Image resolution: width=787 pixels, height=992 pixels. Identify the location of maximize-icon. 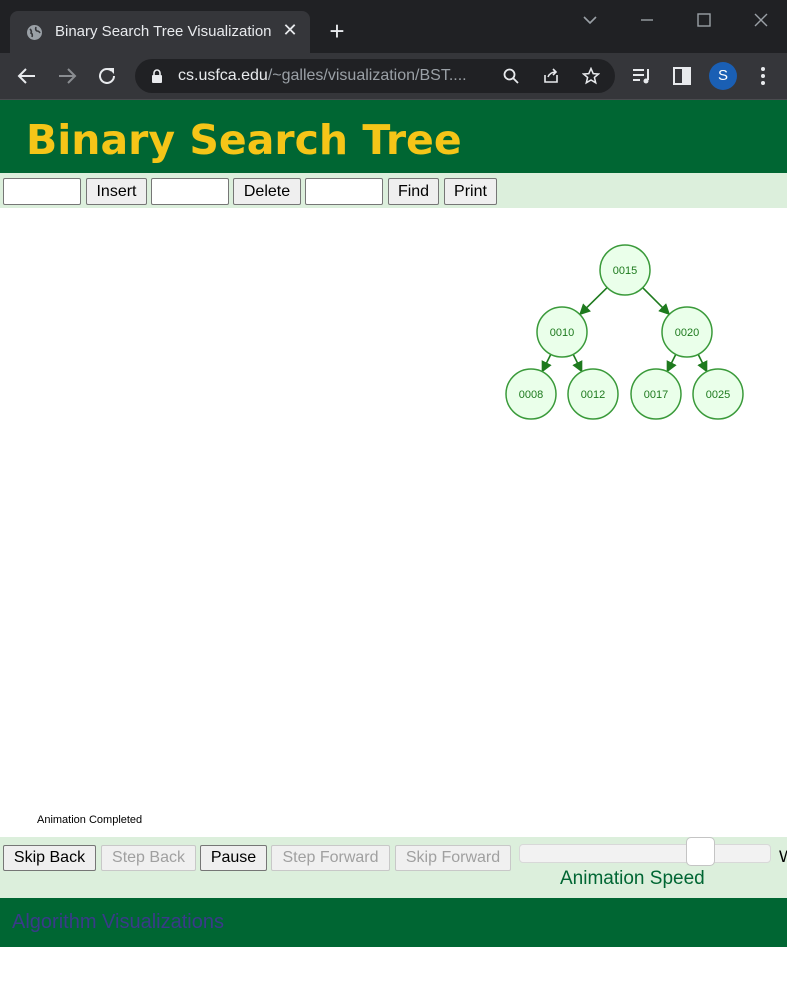
(704, 20).